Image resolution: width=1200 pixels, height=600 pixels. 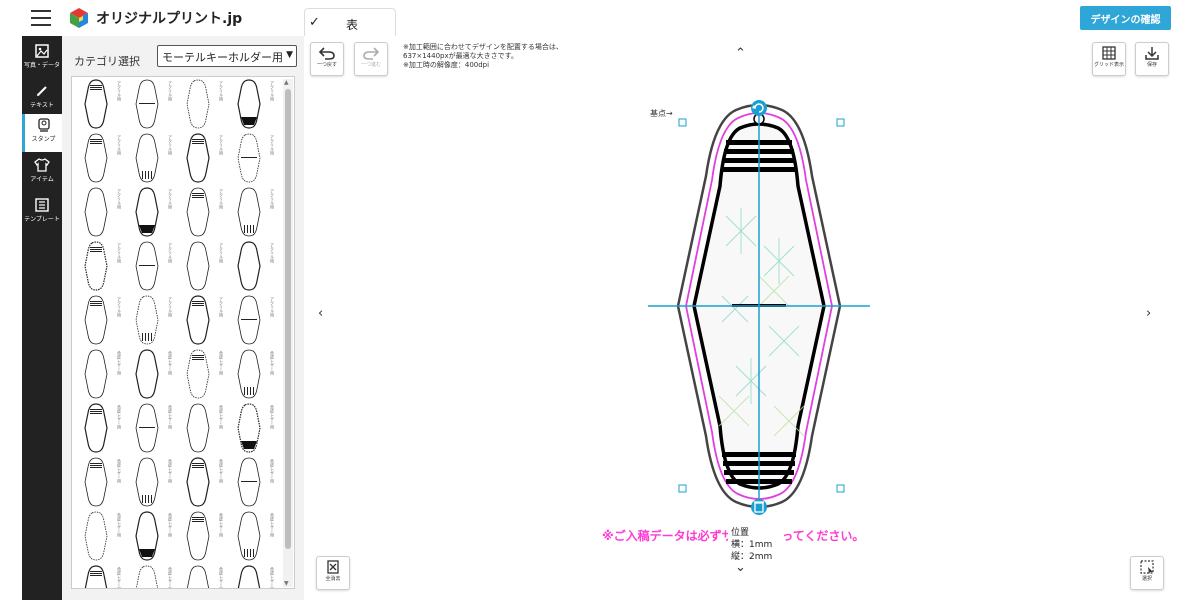 What do you see at coordinates (1125, 18) in the screenshot?
I see `confirm-design-button: デザインの確認` at bounding box center [1125, 18].